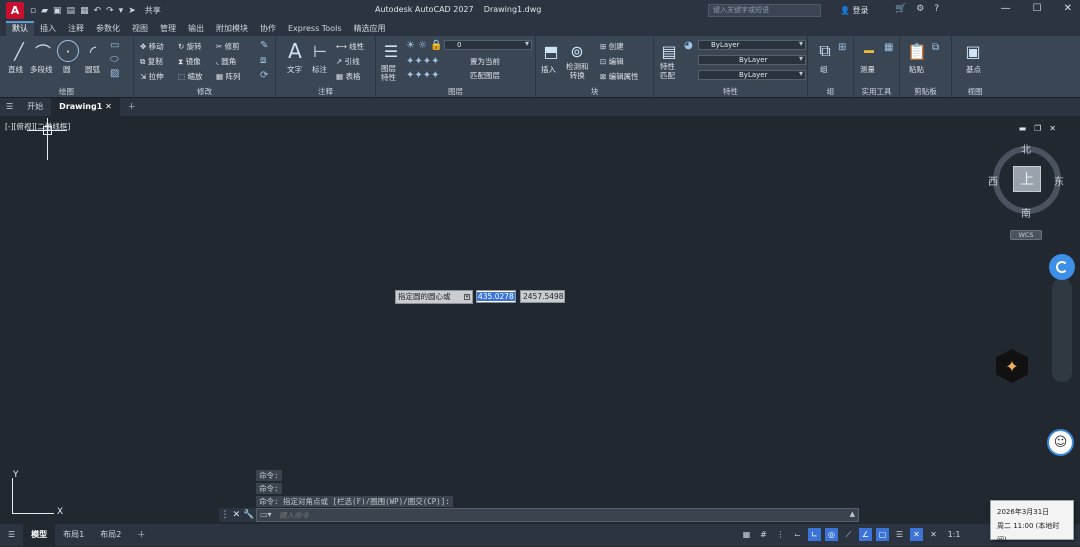  What do you see at coordinates (888, 47) in the screenshot?
I see `calculator-icon: ▦` at bounding box center [888, 47].